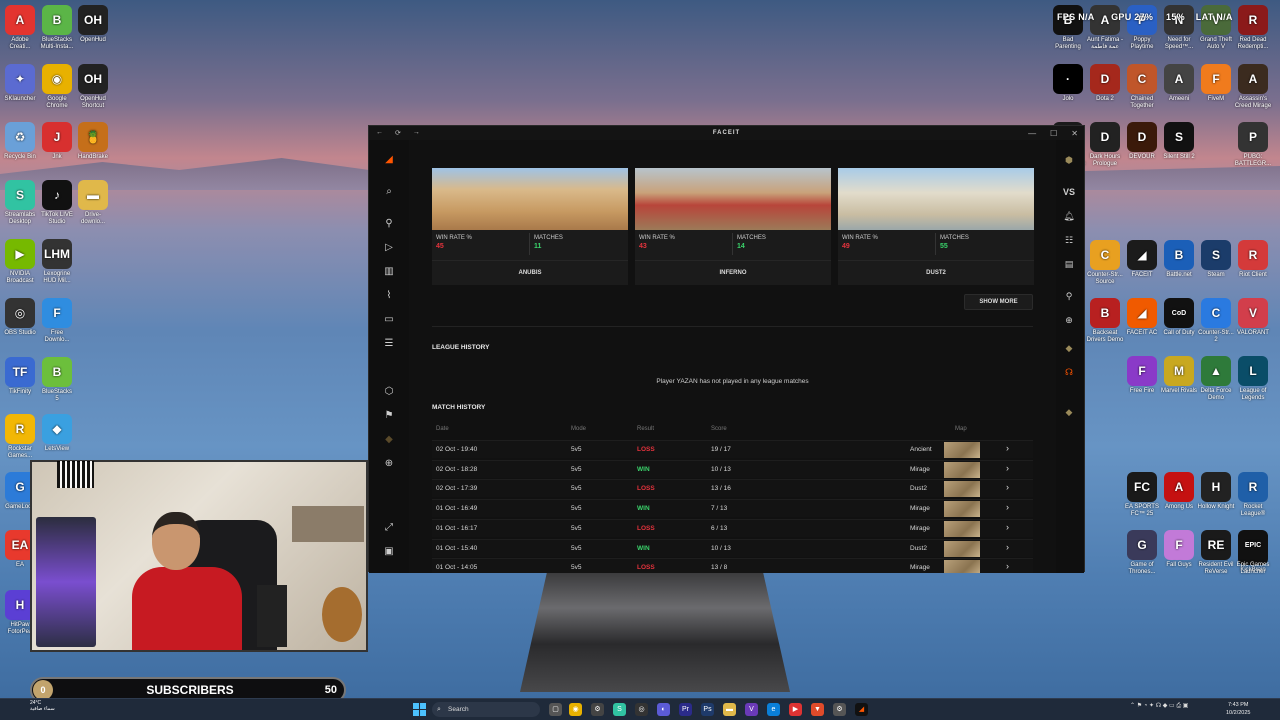 This screenshot has width=1280, height=720. What do you see at coordinates (1216, 83) in the screenshot?
I see `desktop-icon-right: F FiveM` at bounding box center [1216, 83].